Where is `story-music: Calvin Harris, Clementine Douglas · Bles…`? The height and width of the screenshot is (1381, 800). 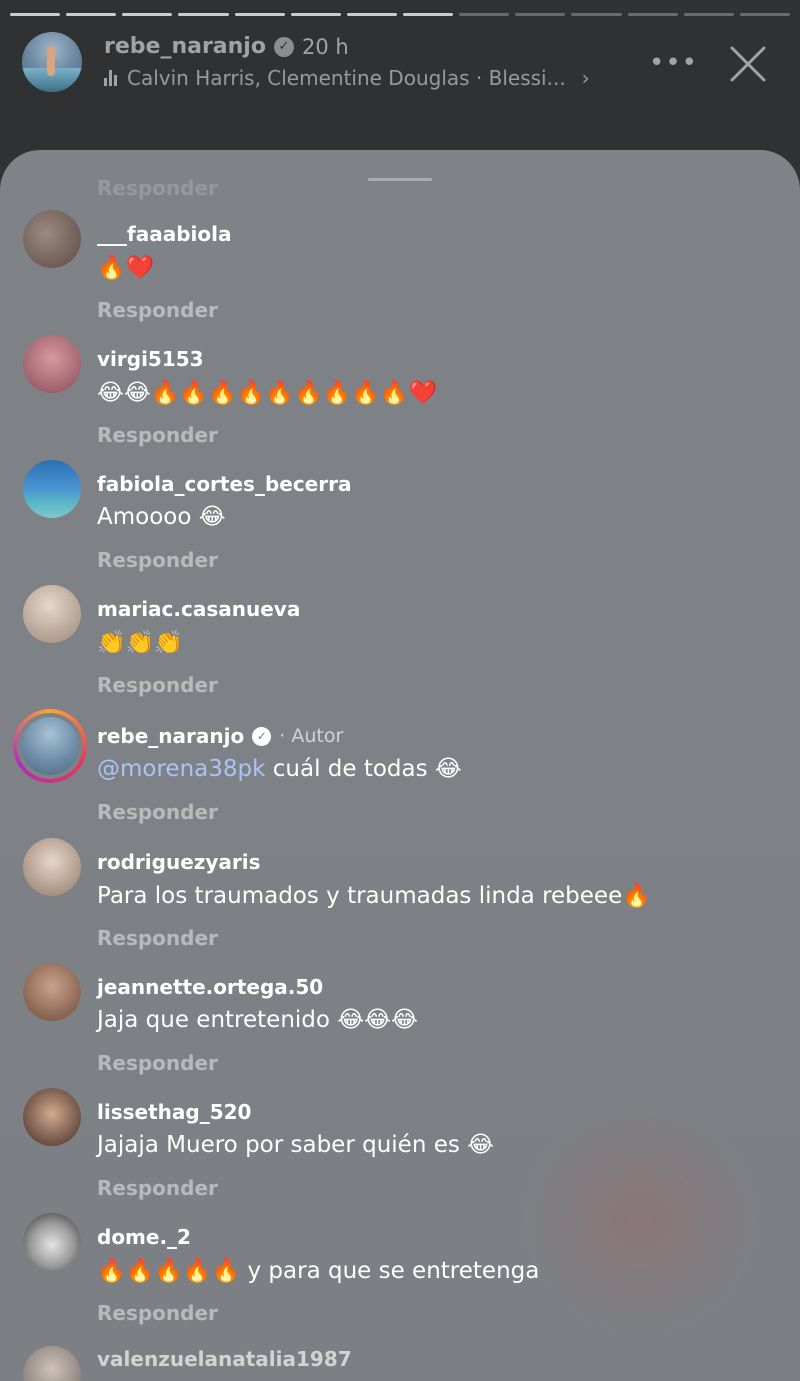
story-music: Calvin Harris, Clementine Douglas · Bles… is located at coordinates (347, 78).